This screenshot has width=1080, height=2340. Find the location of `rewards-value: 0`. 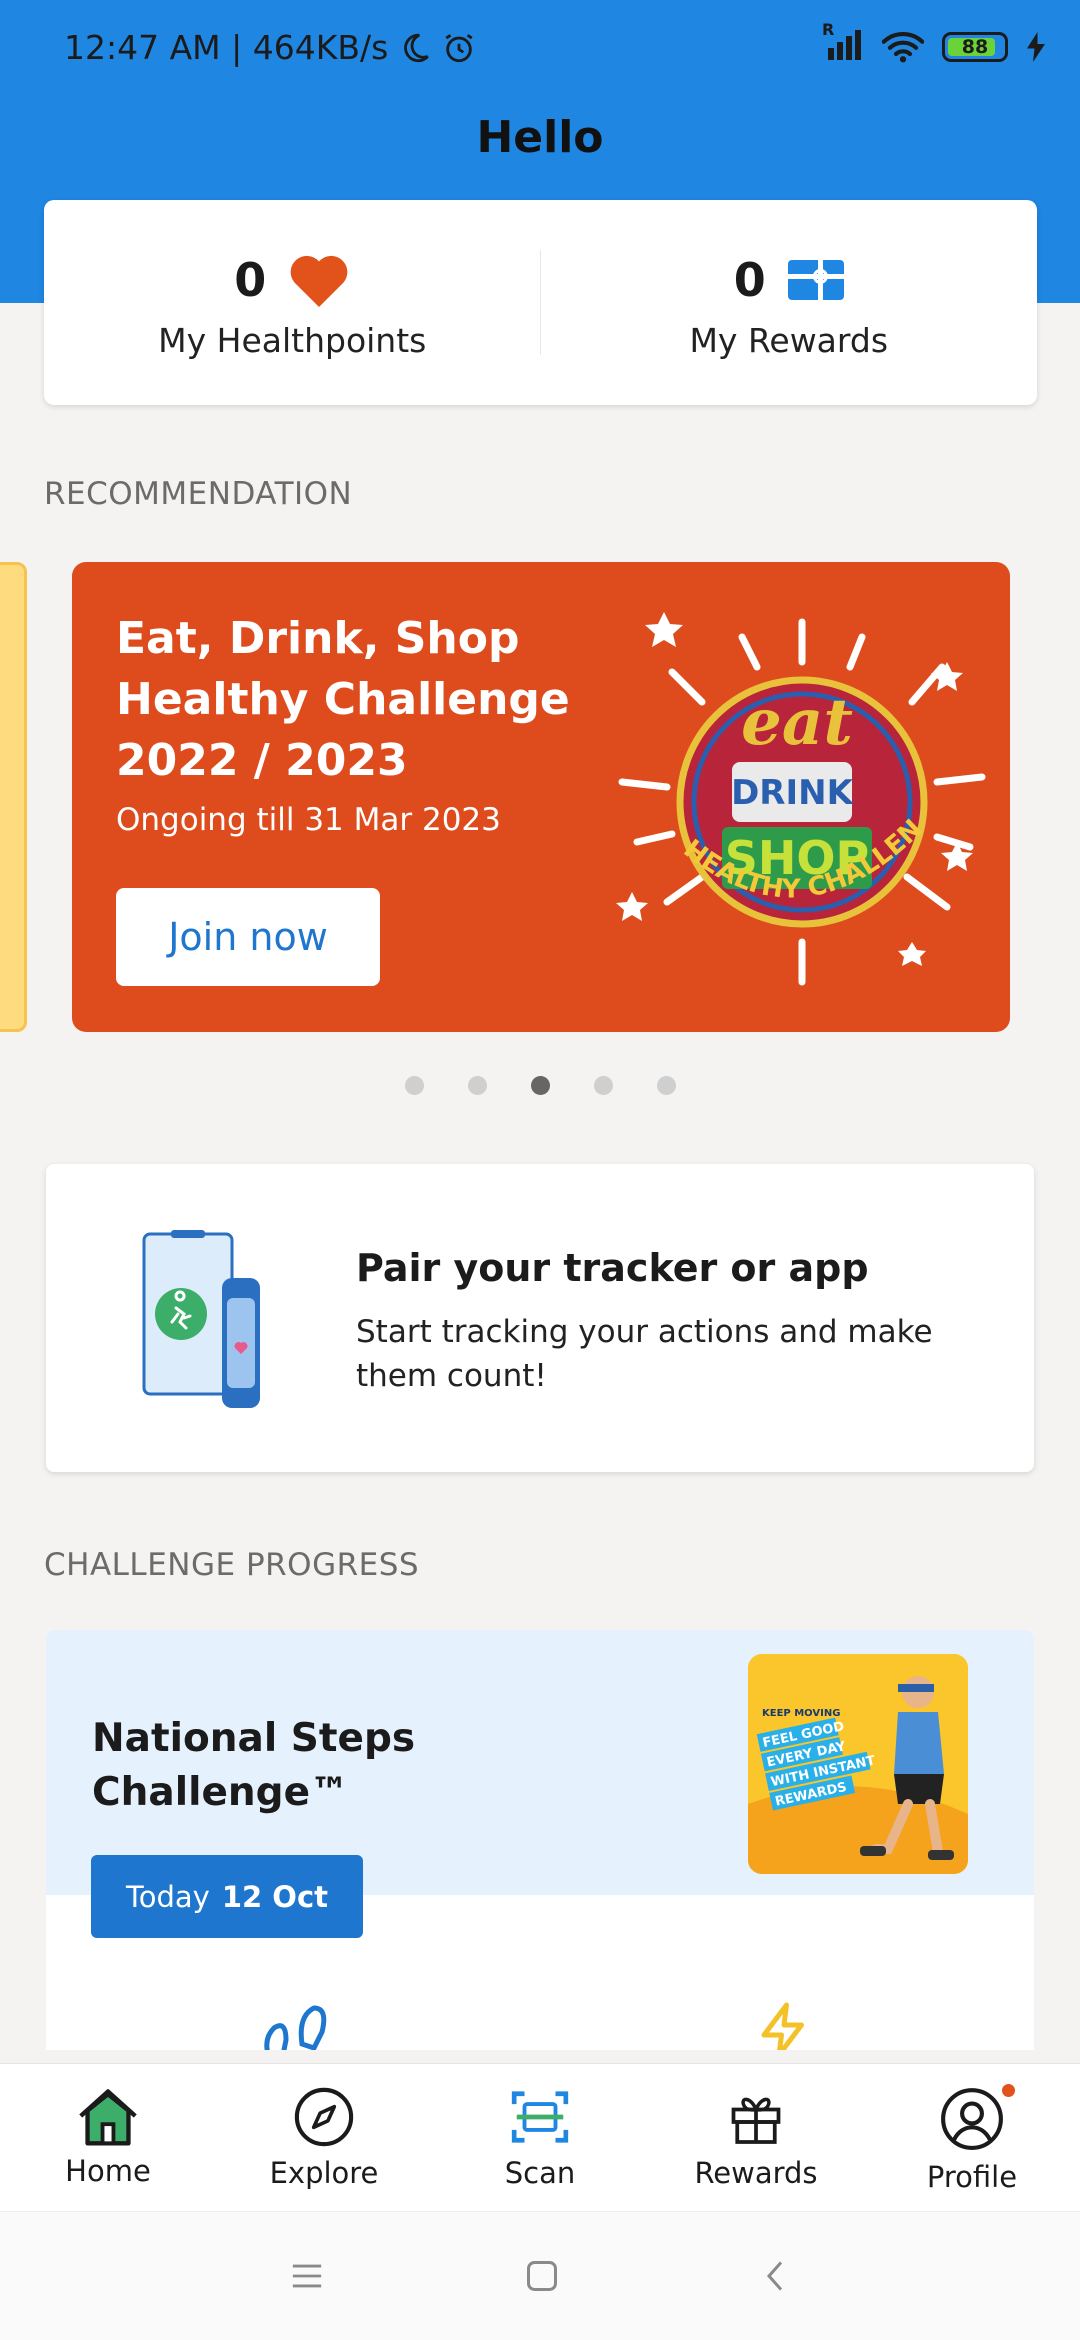

rewards-value: 0 is located at coordinates (749, 280).